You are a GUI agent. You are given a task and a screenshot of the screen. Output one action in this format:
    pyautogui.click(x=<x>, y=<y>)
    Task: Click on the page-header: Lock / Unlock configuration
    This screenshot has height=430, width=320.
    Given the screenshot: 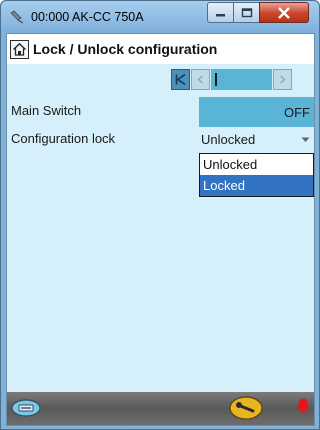 What is the action you would take?
    pyautogui.click(x=160, y=49)
    